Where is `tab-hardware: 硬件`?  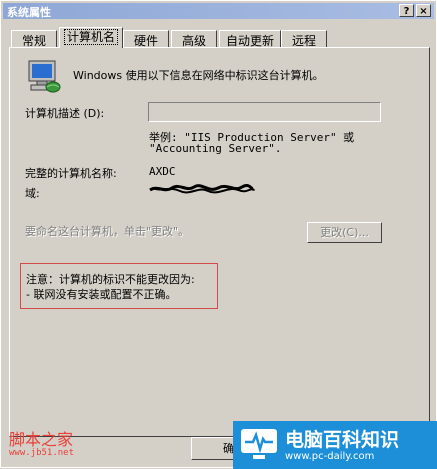 tab-hardware: 硬件 is located at coordinates (146, 39).